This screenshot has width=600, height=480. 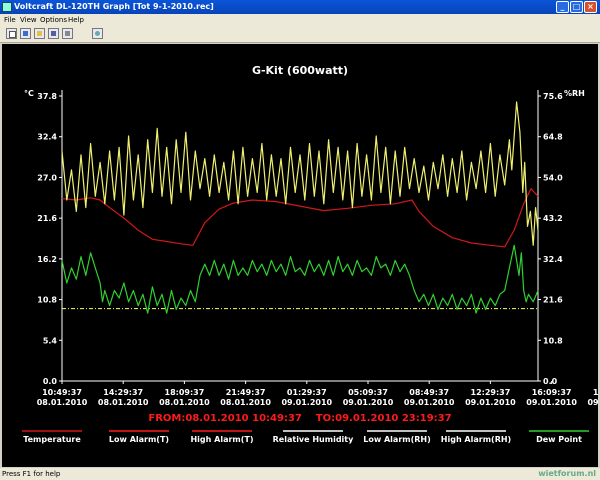 I want to click on maximize-button: □, so click(x=576, y=7).